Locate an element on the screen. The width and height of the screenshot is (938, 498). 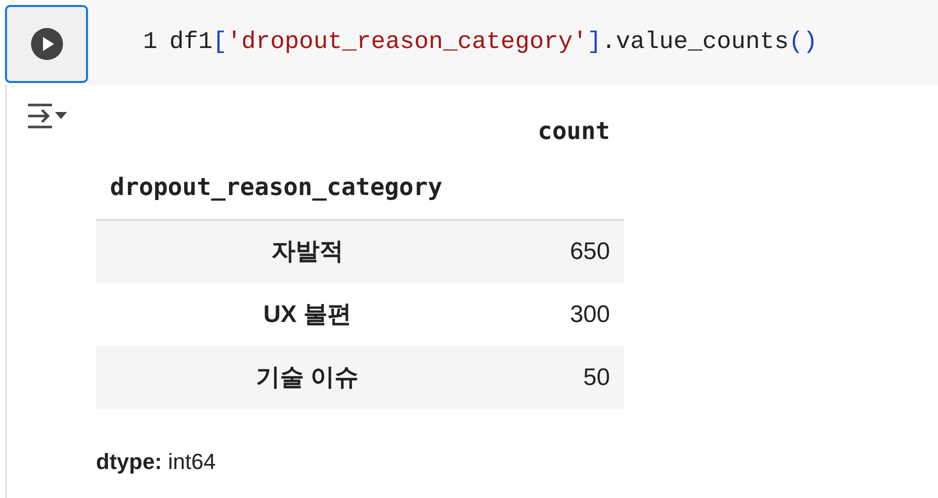
index-header: dropout_reason_category is located at coordinates (276, 187).